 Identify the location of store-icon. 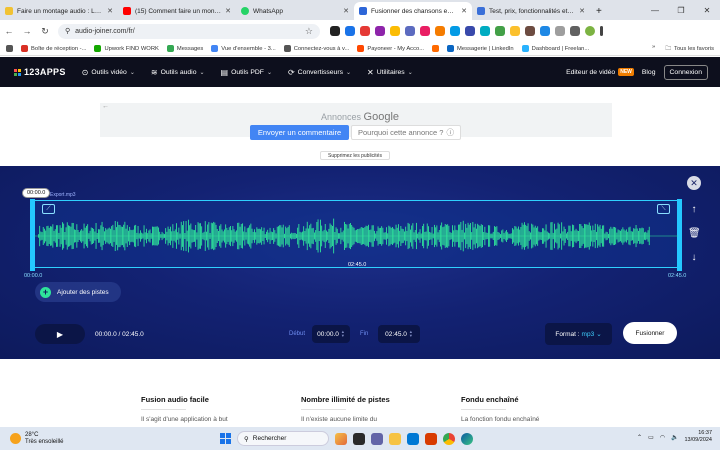
(413, 438).